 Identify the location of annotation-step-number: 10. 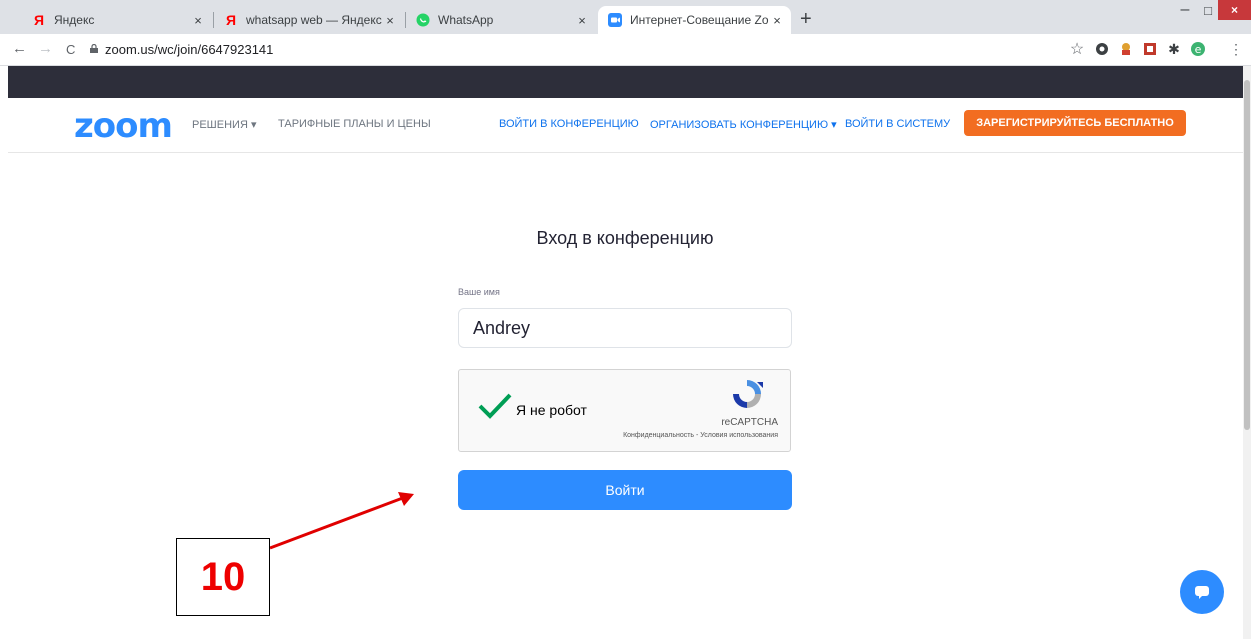
(223, 577).